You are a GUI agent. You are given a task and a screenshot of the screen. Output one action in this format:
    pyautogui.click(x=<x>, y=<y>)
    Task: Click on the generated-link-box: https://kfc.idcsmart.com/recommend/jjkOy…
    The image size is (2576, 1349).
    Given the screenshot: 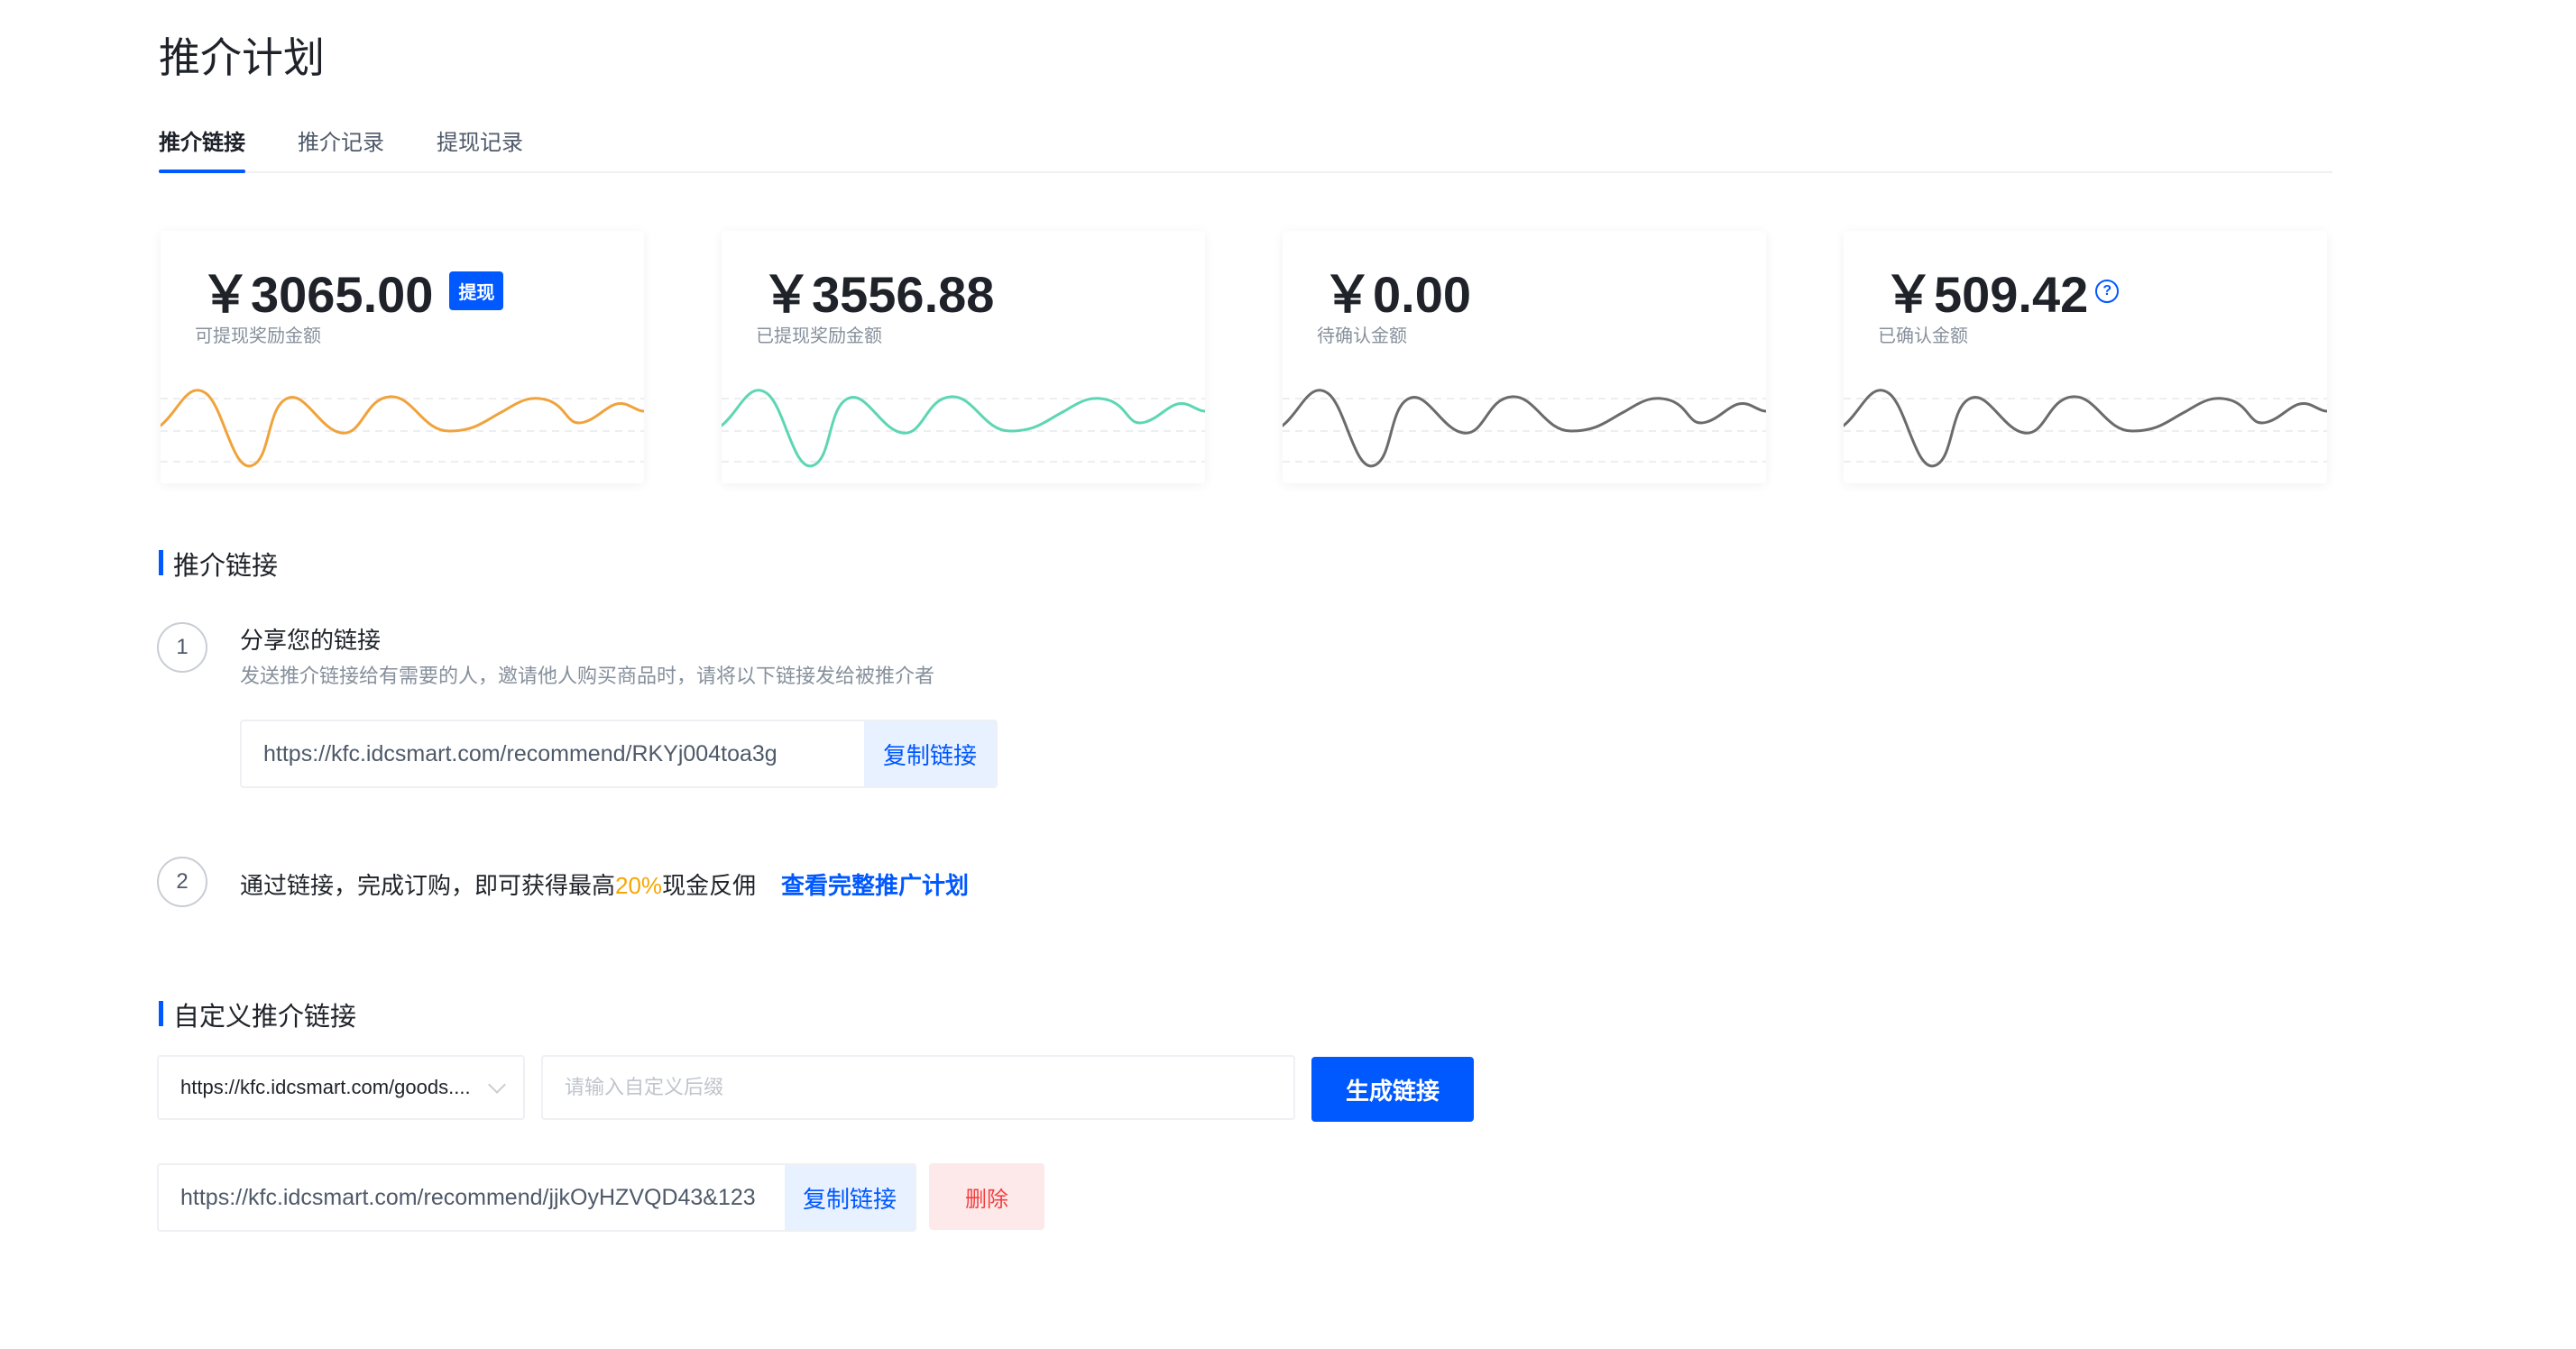 What is the action you would take?
    pyautogui.click(x=536, y=1198)
    